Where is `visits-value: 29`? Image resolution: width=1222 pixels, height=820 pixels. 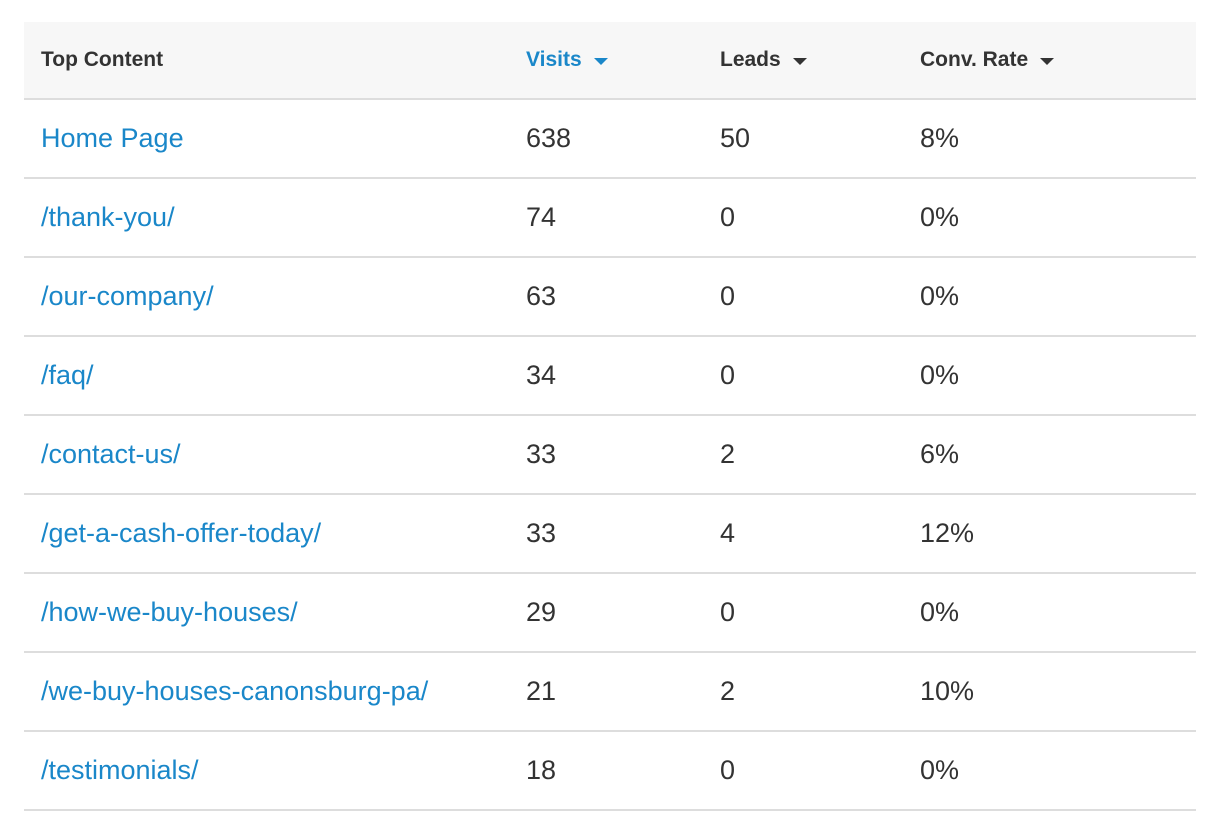
visits-value: 29 is located at coordinates (541, 612).